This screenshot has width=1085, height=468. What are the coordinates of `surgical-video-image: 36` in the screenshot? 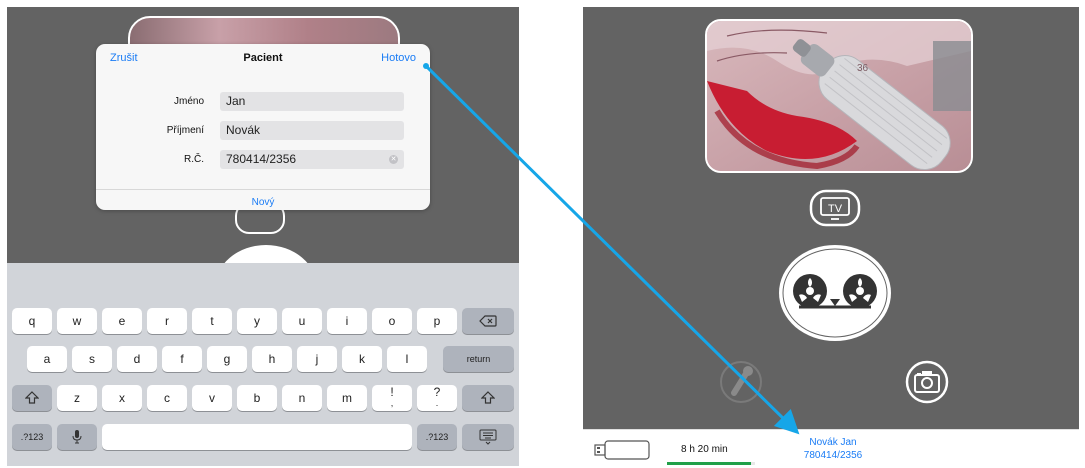 It's located at (839, 96).